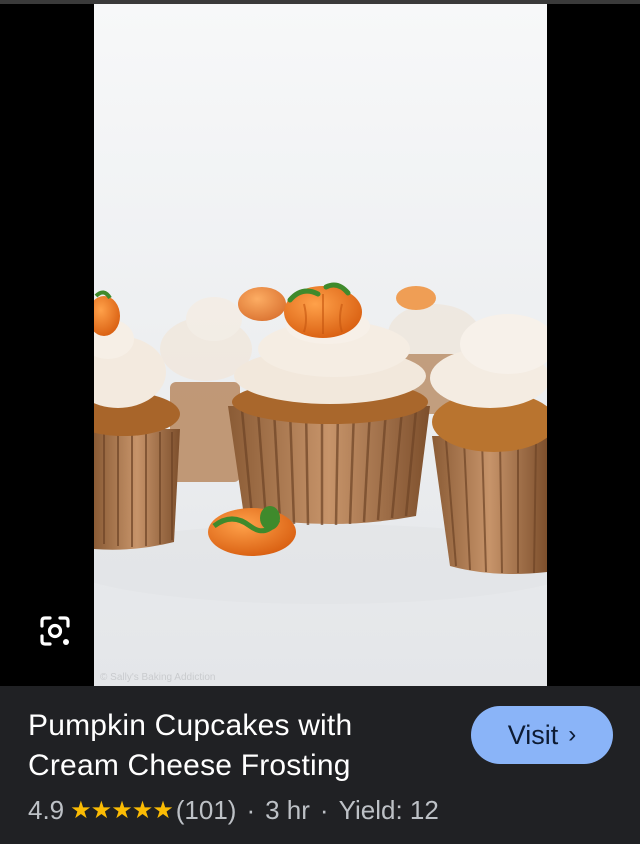  What do you see at coordinates (388, 809) in the screenshot?
I see `yield-text: Yield: 12` at bounding box center [388, 809].